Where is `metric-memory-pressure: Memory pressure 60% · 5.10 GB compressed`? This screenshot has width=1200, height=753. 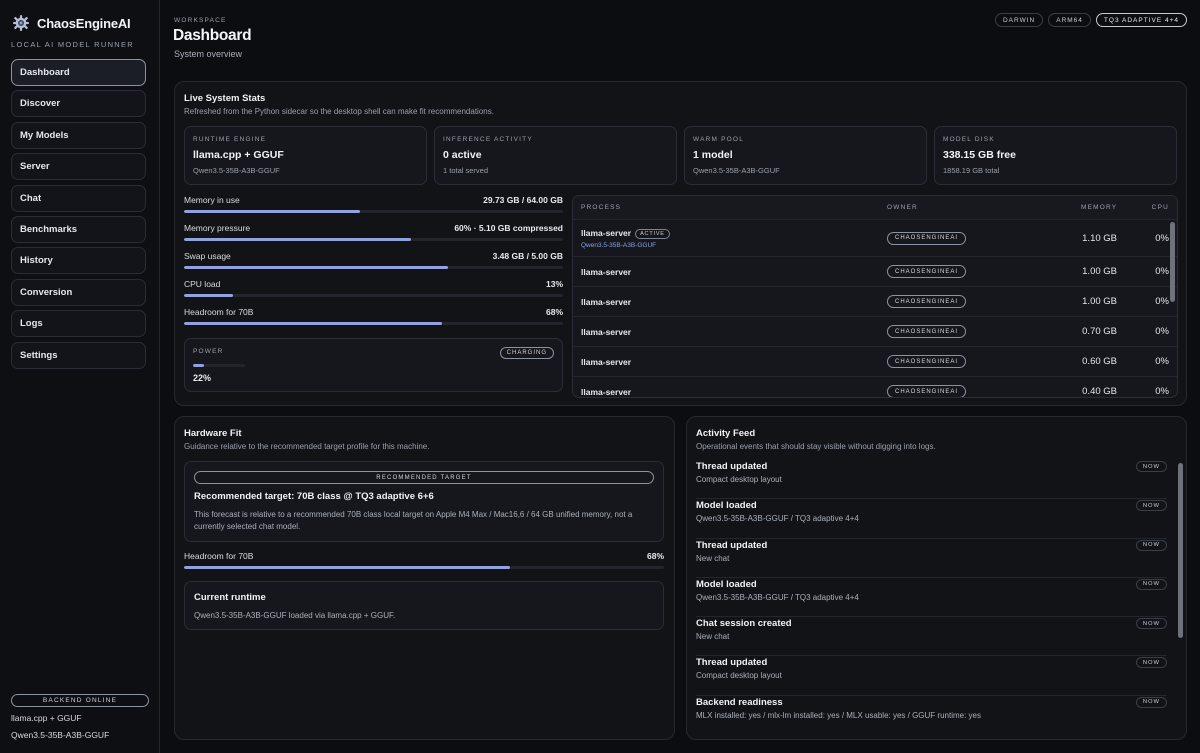
metric-memory-pressure: Memory pressure 60% · 5.10 GB compressed is located at coordinates (373, 237).